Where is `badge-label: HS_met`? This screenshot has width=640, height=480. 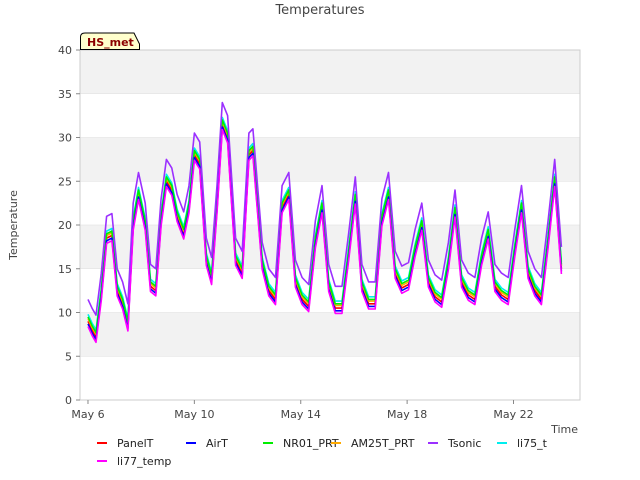 badge-label: HS_met is located at coordinates (110, 42).